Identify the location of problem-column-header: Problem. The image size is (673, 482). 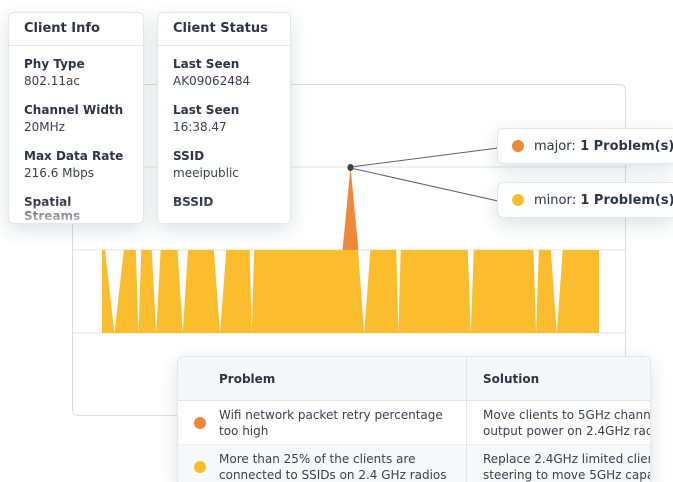
(247, 379).